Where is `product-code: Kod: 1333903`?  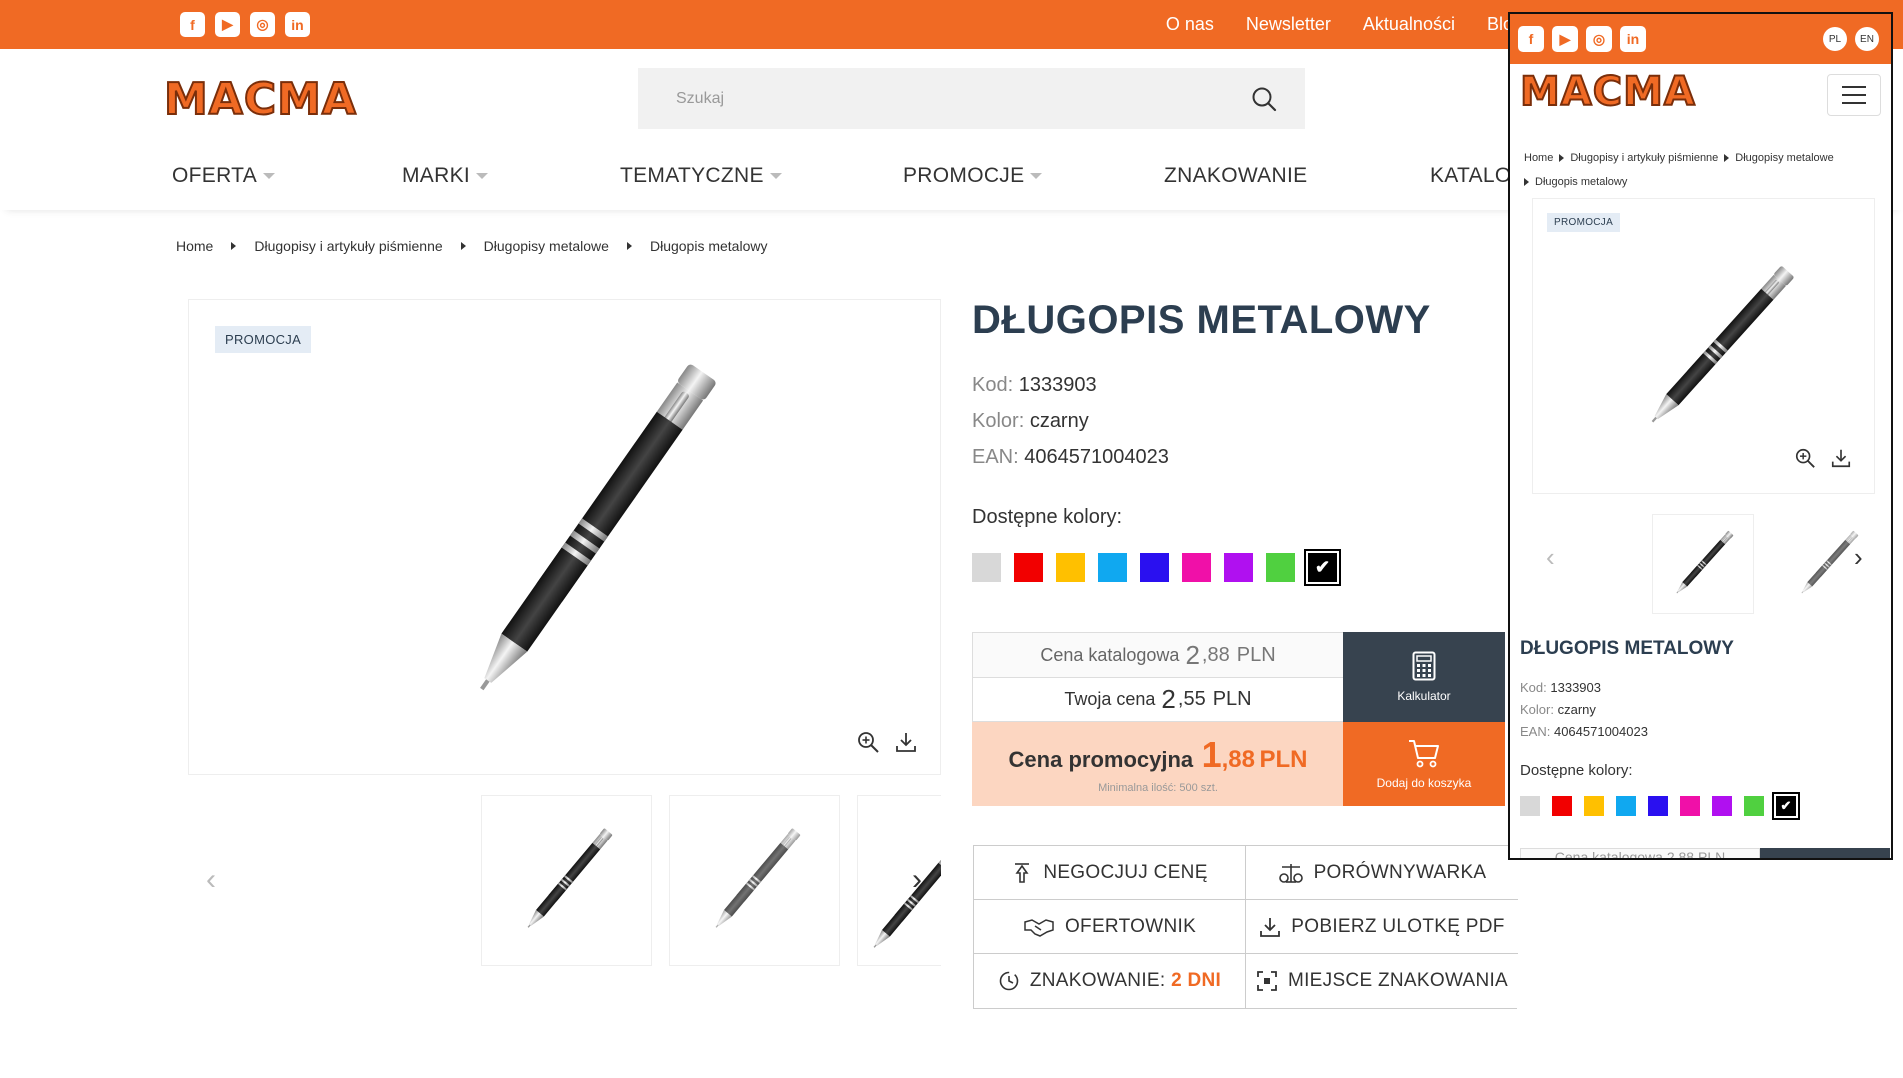
product-code: Kod: 1333903 is located at coordinates (1034, 385).